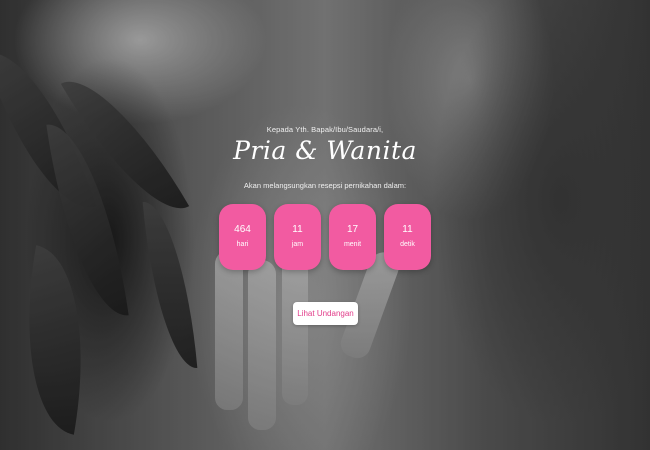 Image resolution: width=650 pixels, height=450 pixels. What do you see at coordinates (297, 237) in the screenshot?
I see `countdown-hours: 11 jam` at bounding box center [297, 237].